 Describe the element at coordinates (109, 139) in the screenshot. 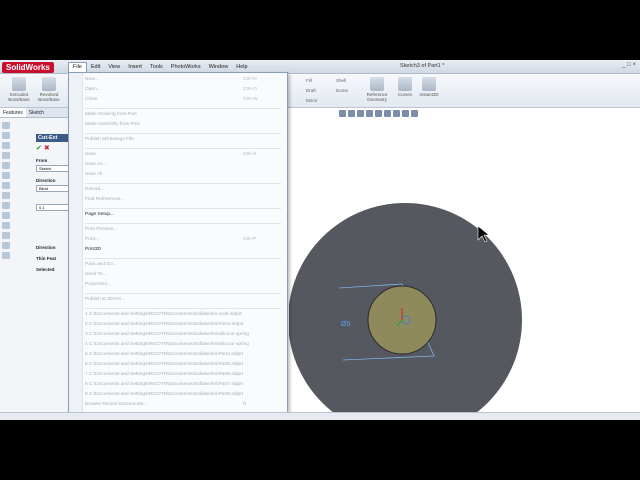

I see `file-menu-item: Publish eDrawings File` at that location.